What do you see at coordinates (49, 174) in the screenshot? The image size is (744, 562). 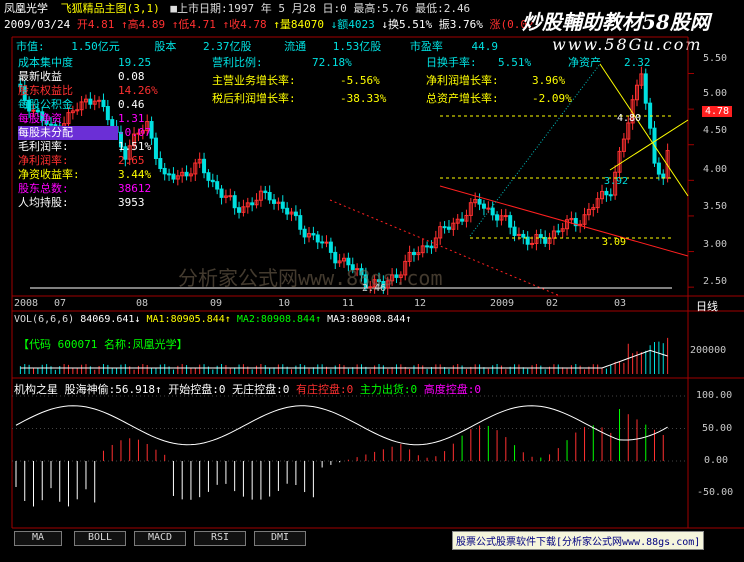 I see `fin-left-8-label: 净资收益率:` at bounding box center [49, 174].